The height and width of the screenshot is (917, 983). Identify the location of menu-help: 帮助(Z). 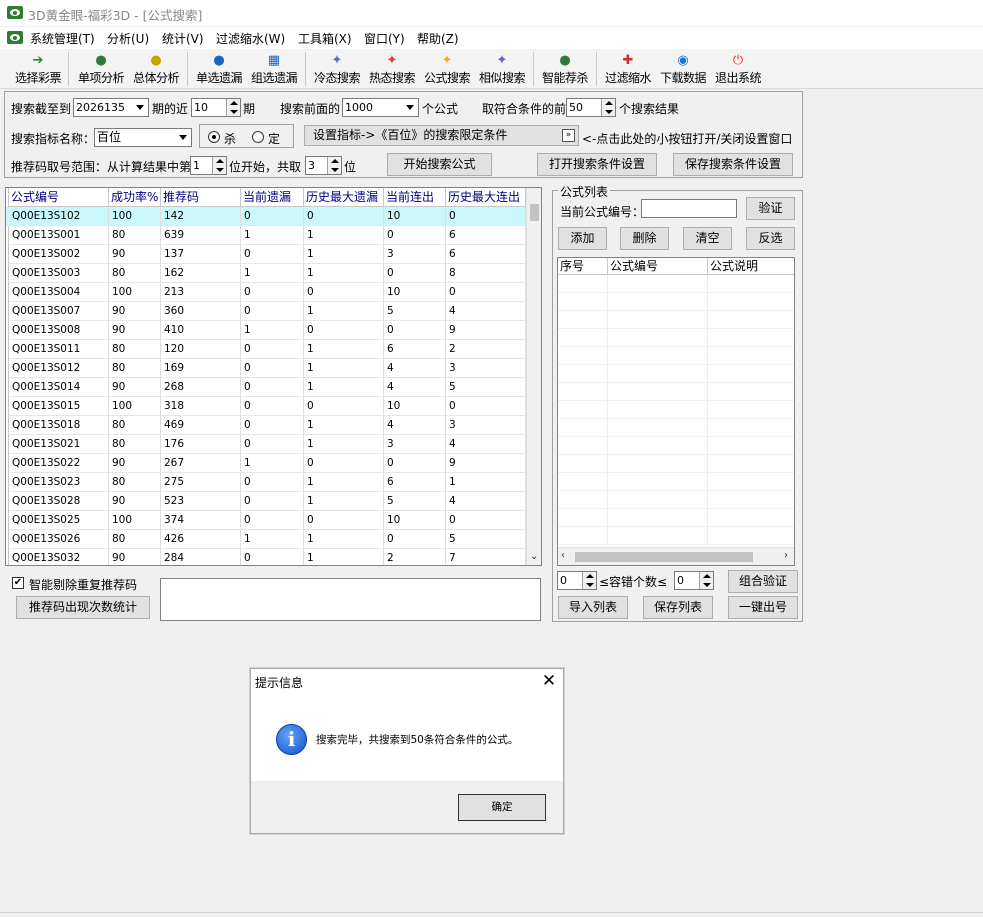
(438, 38).